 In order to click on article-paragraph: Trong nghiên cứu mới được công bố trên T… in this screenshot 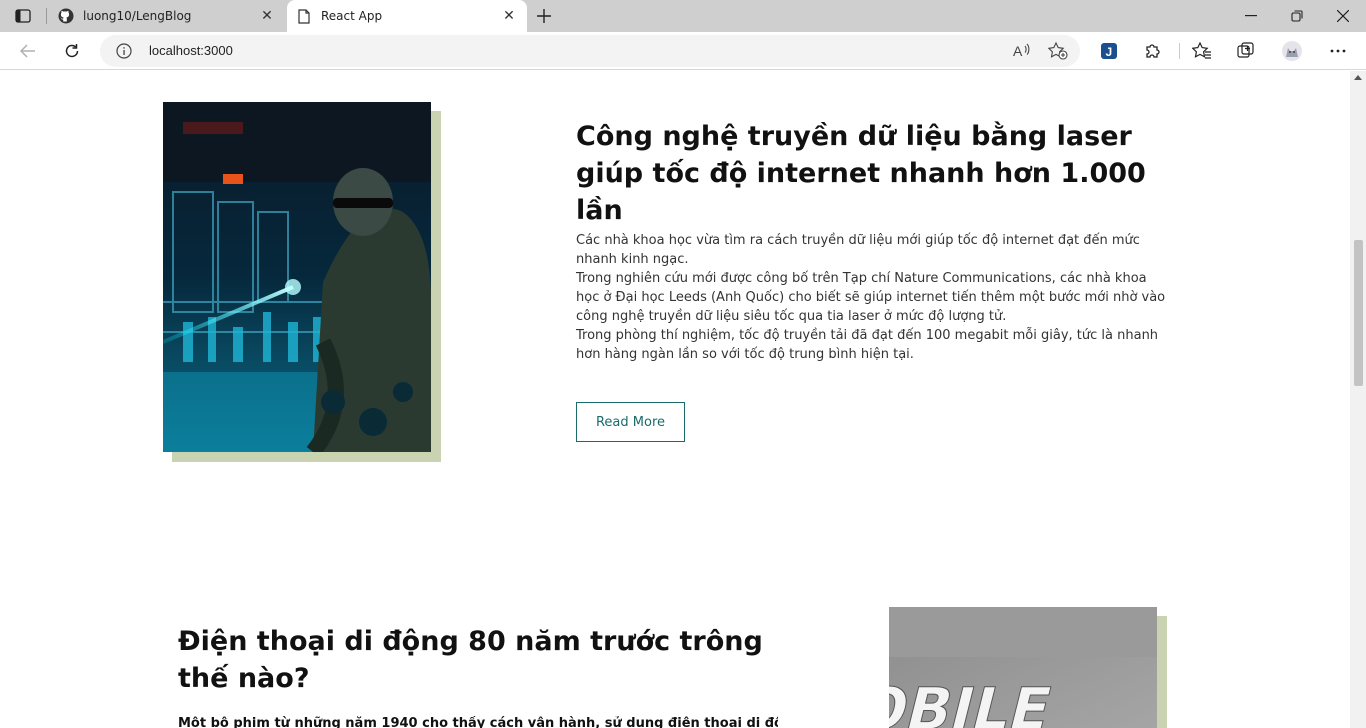, I will do `click(871, 297)`.